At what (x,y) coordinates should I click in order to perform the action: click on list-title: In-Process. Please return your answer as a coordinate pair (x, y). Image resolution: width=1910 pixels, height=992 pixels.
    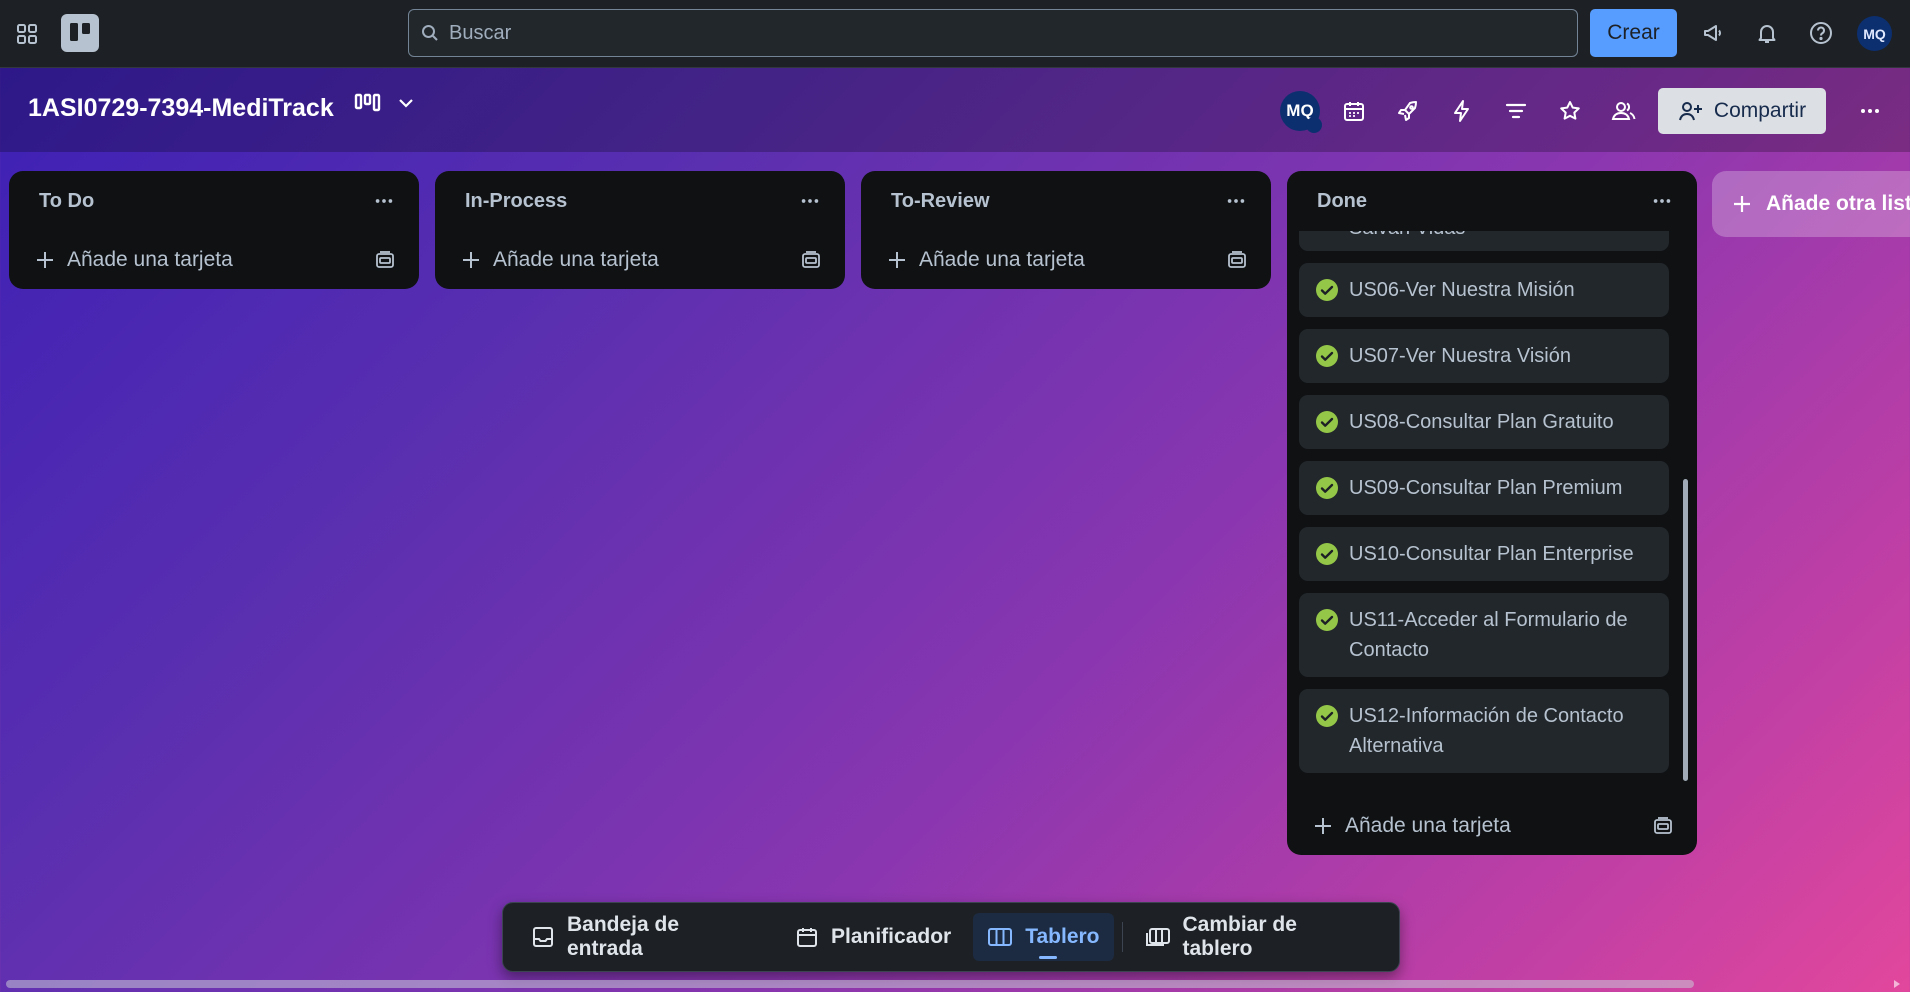
    Looking at the image, I should click on (516, 201).